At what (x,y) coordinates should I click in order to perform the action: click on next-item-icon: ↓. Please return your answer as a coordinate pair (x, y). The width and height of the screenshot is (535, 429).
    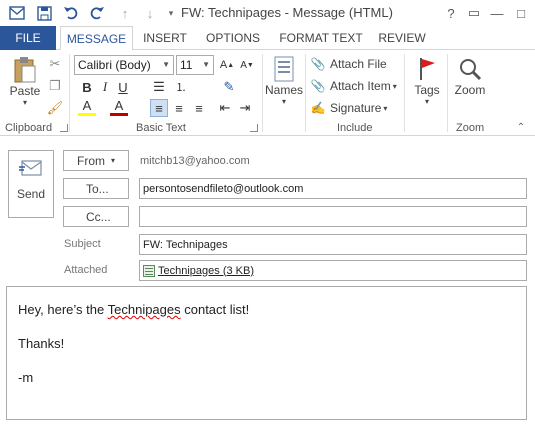
    Looking at the image, I should click on (150, 13).